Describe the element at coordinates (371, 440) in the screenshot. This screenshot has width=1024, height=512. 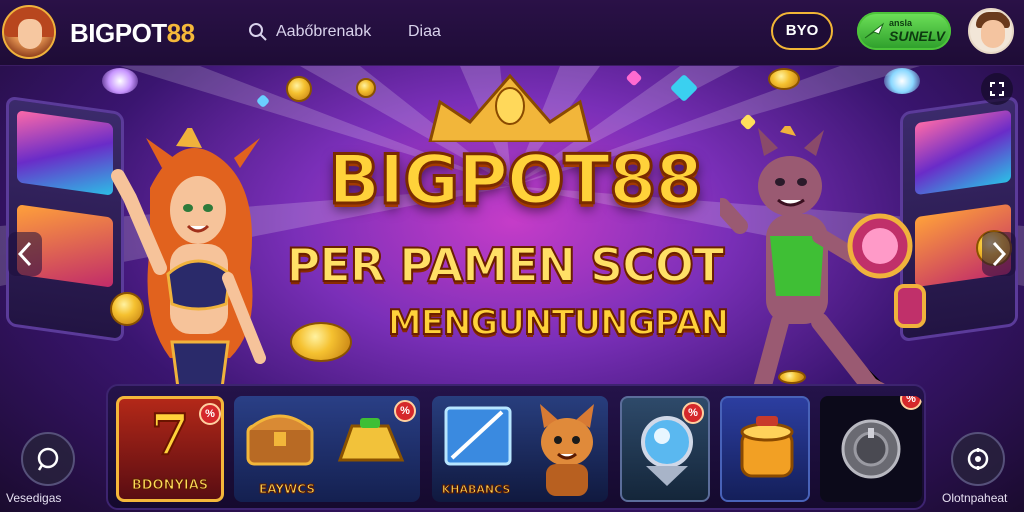
I see `cowbell-icon` at that location.